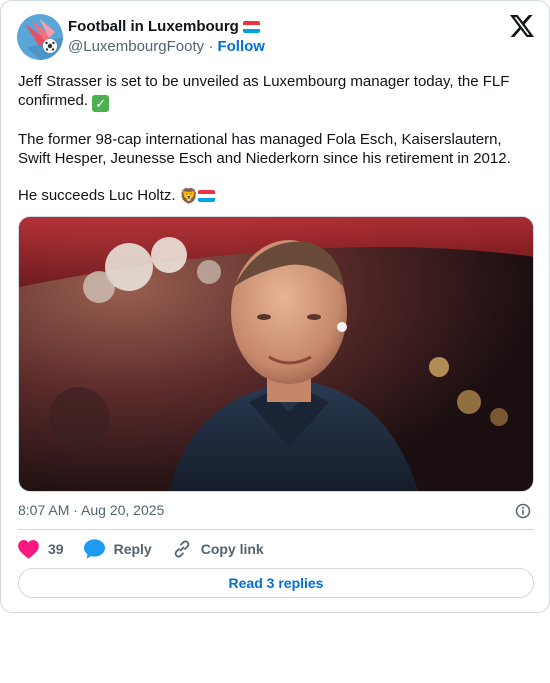  Describe the element at coordinates (41, 549) in the screenshot. I see `like-button: 39` at that location.